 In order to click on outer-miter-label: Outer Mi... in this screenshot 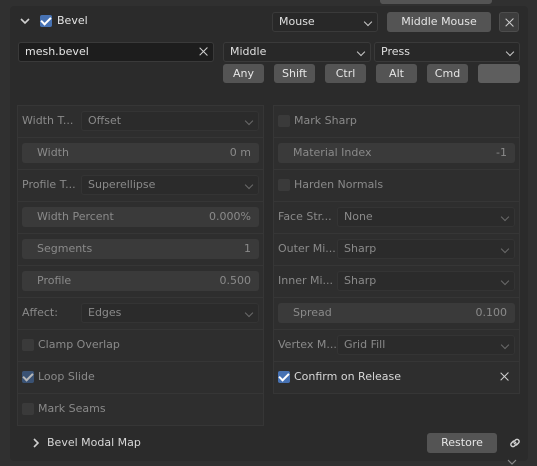, I will do `click(307, 248)`.